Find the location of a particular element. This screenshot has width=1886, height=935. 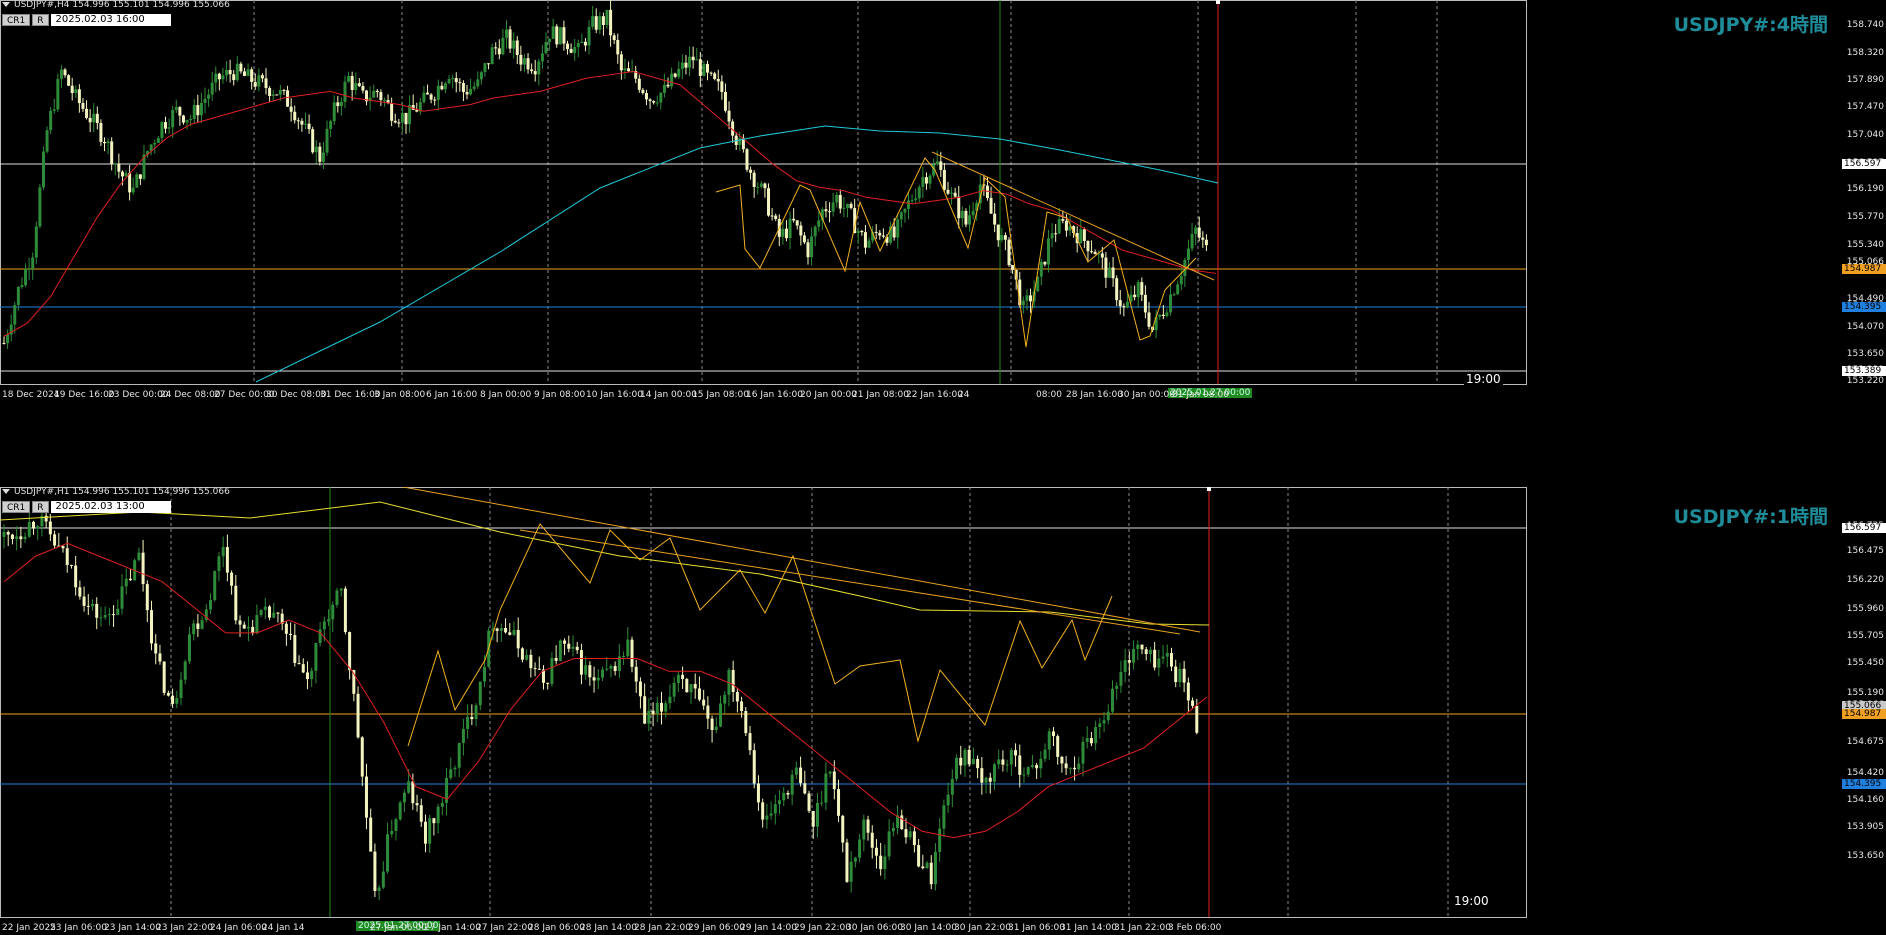

time-axis-label: 14 Jan 00:00 is located at coordinates (668, 395).